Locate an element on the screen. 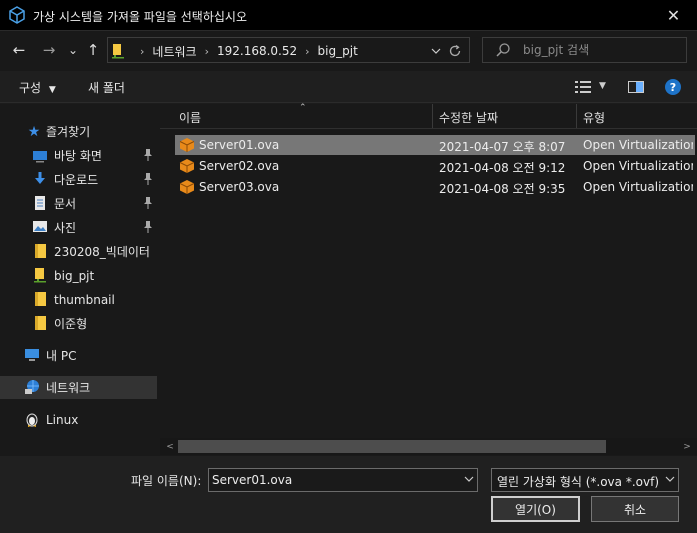 The height and width of the screenshot is (533, 697). sidebar-item-downloads: 다운로드 is located at coordinates (78, 179).